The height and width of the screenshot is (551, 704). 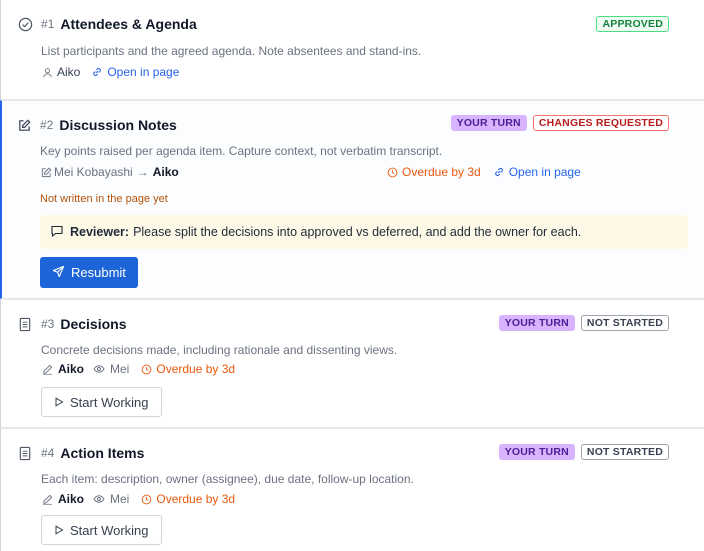 I want to click on not-written-notice: Not written in the page yet, so click(x=104, y=199).